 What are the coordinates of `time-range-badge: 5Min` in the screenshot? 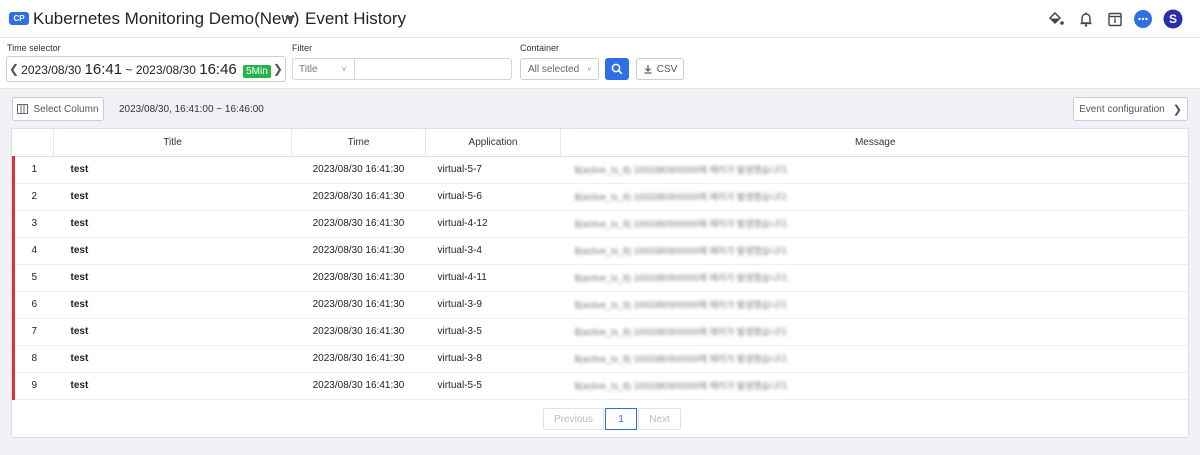 It's located at (257, 71).